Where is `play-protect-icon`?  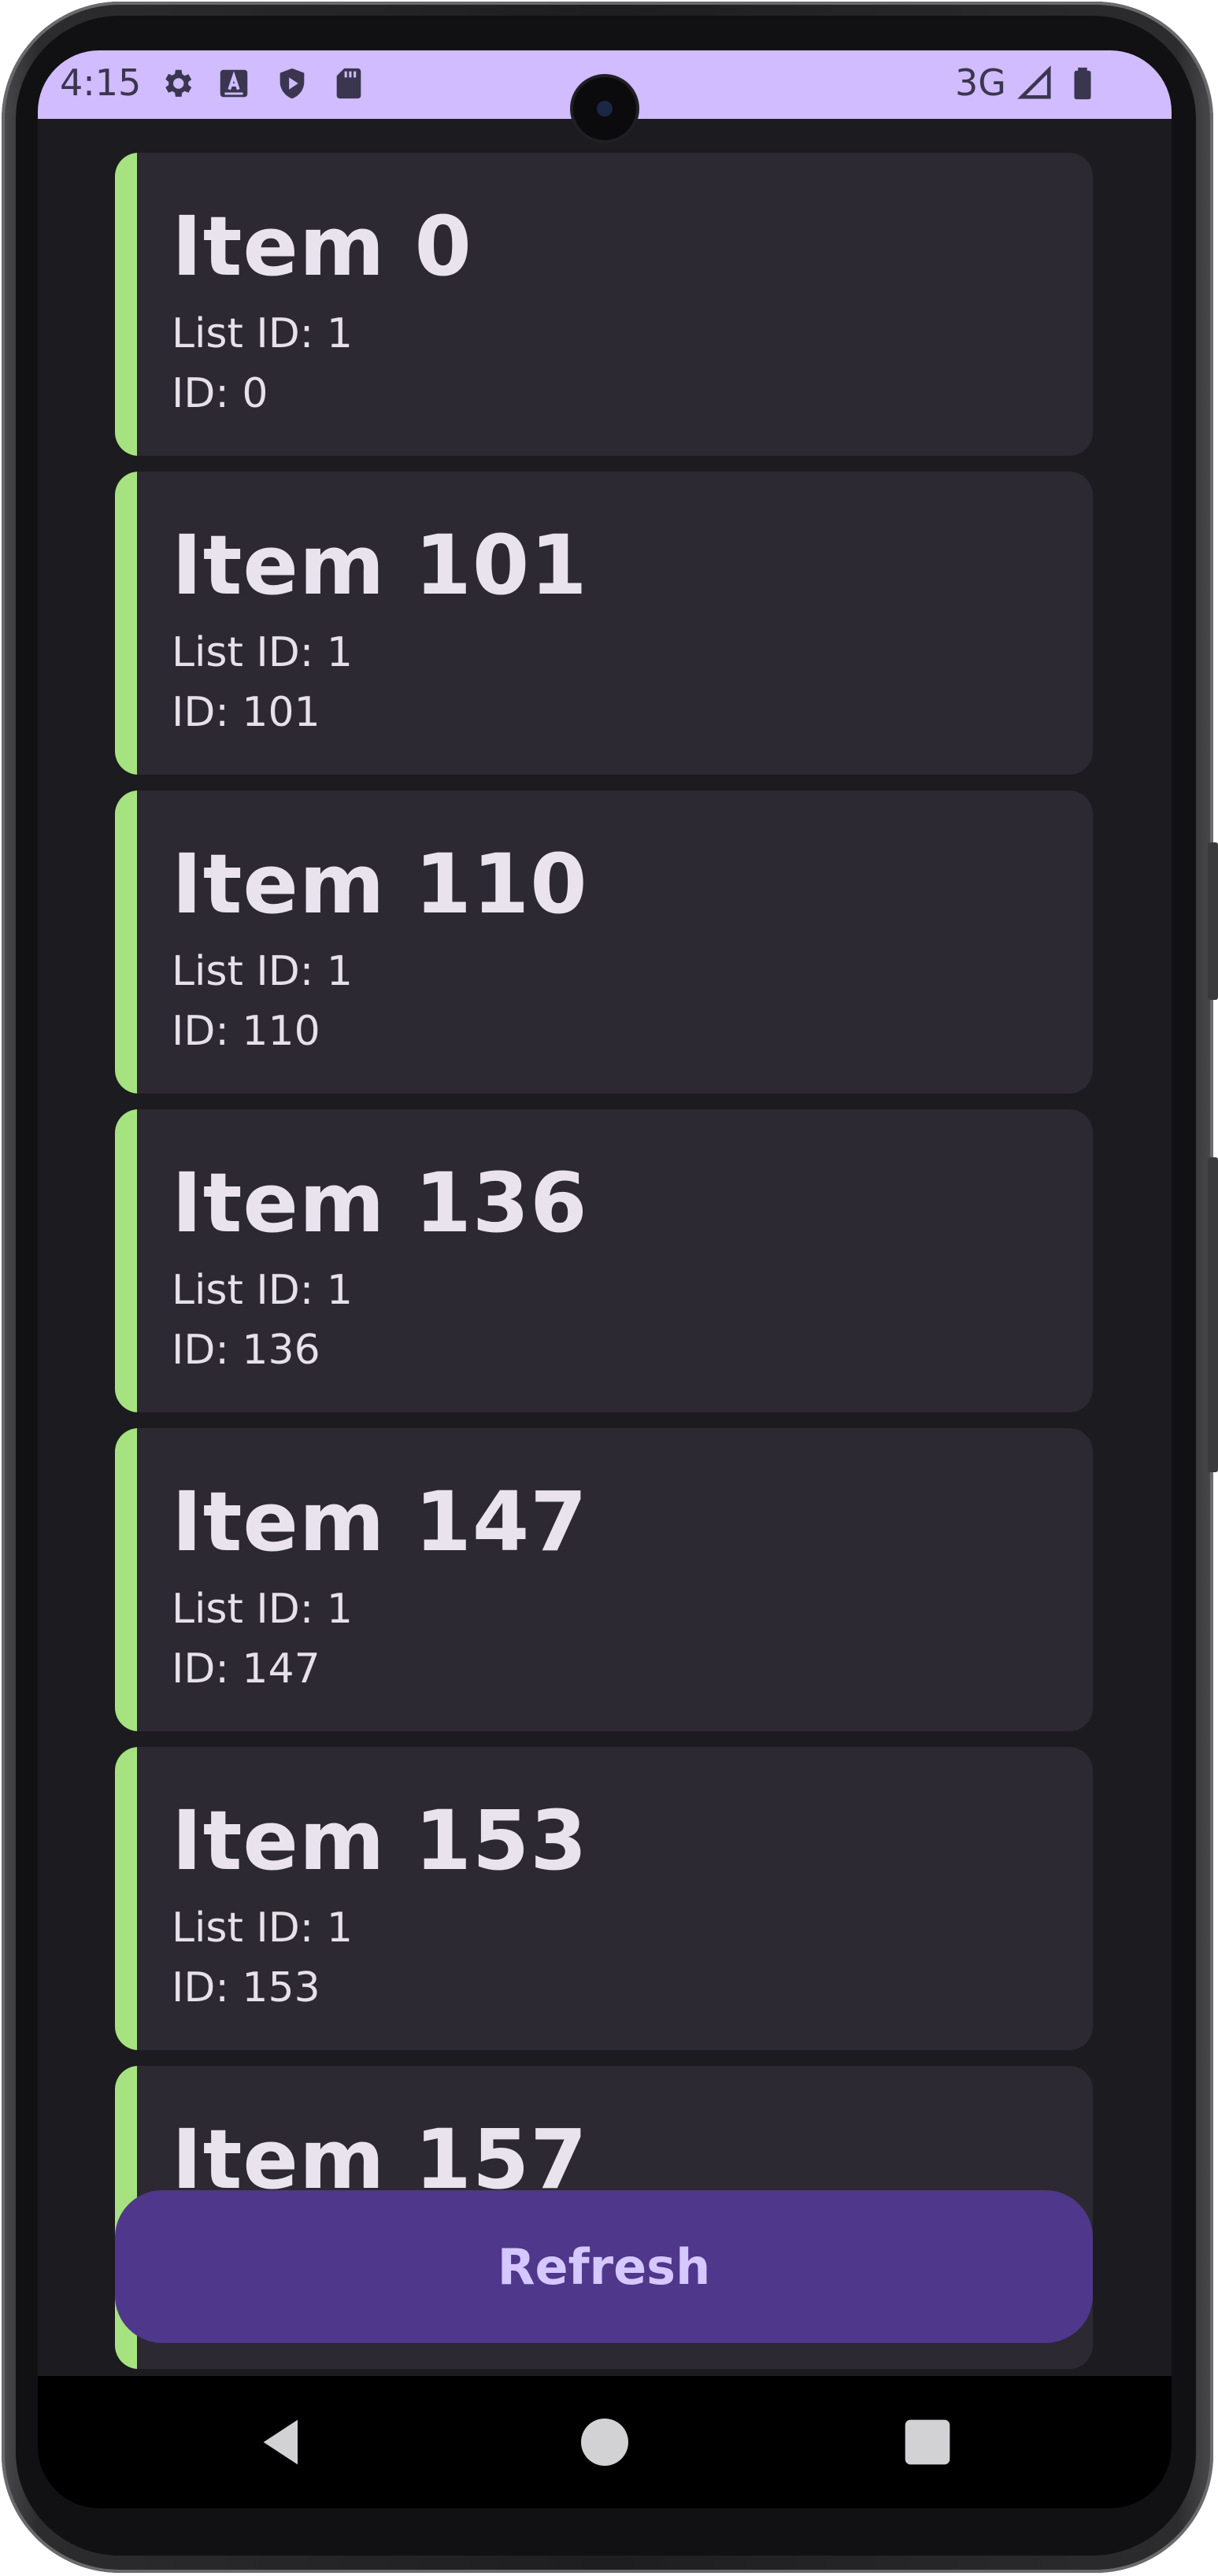 play-protect-icon is located at coordinates (292, 83).